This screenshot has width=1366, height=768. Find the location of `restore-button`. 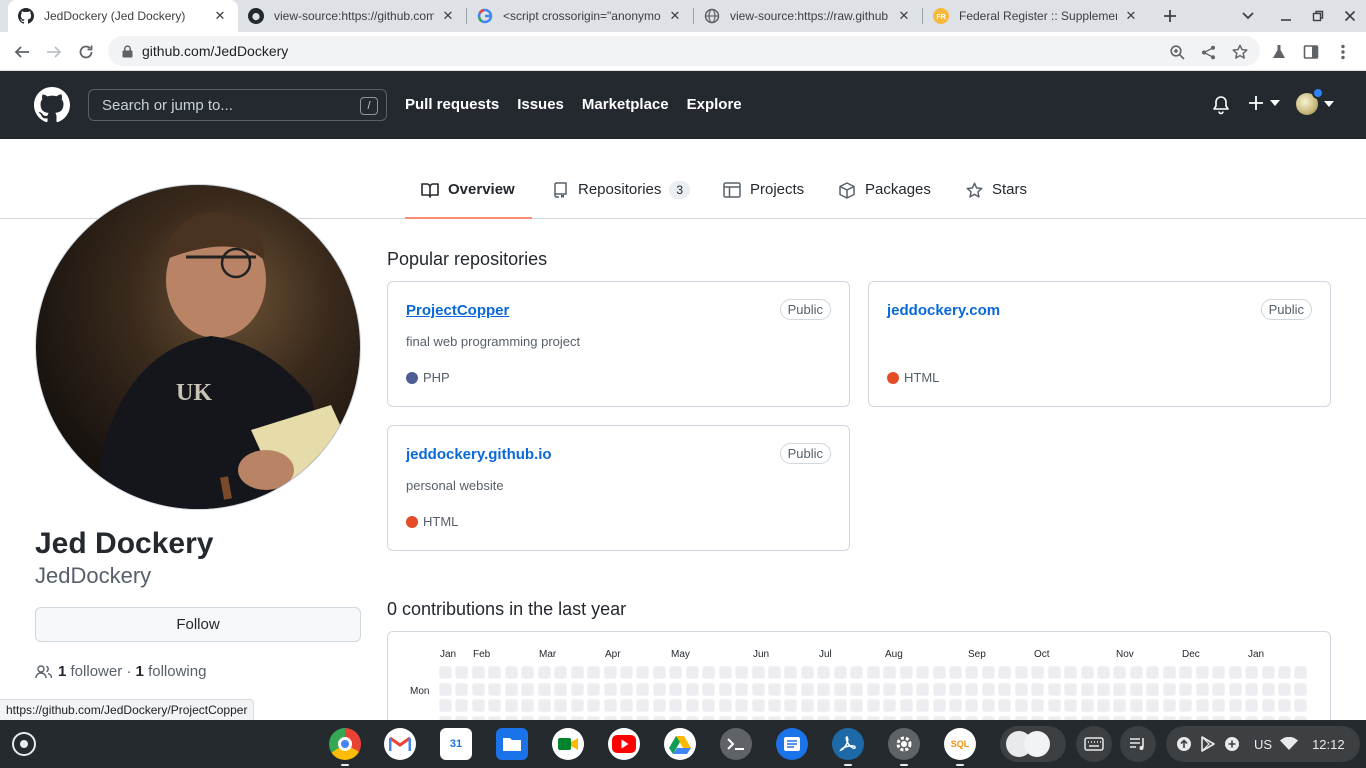

restore-button is located at coordinates (1318, 16).